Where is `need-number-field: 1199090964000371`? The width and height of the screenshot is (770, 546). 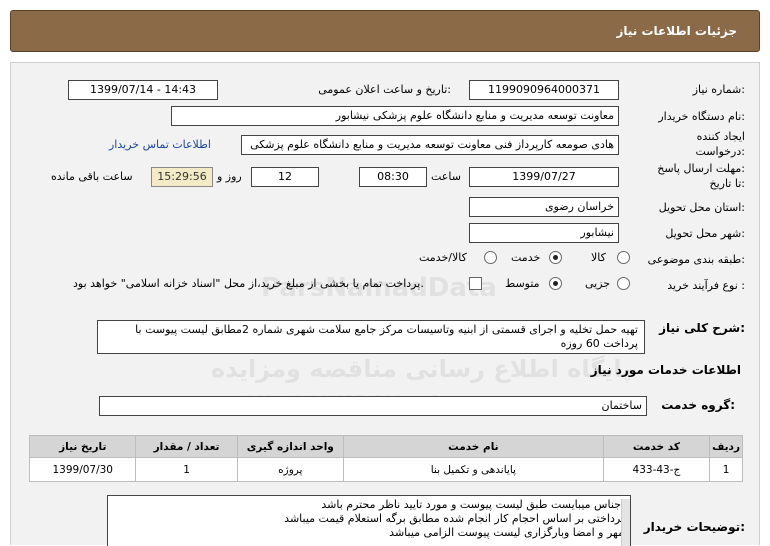 need-number-field: 1199090964000371 is located at coordinates (544, 90).